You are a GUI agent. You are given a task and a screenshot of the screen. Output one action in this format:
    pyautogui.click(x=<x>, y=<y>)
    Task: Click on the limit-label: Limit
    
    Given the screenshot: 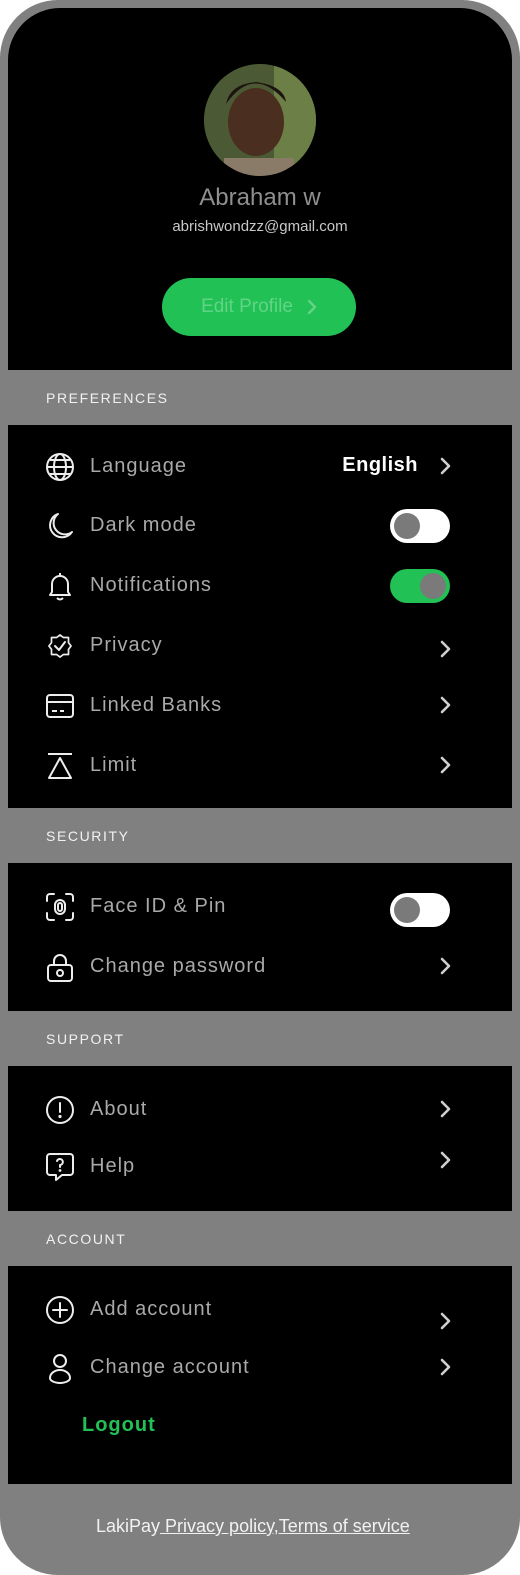 What is the action you would take?
    pyautogui.click(x=114, y=765)
    